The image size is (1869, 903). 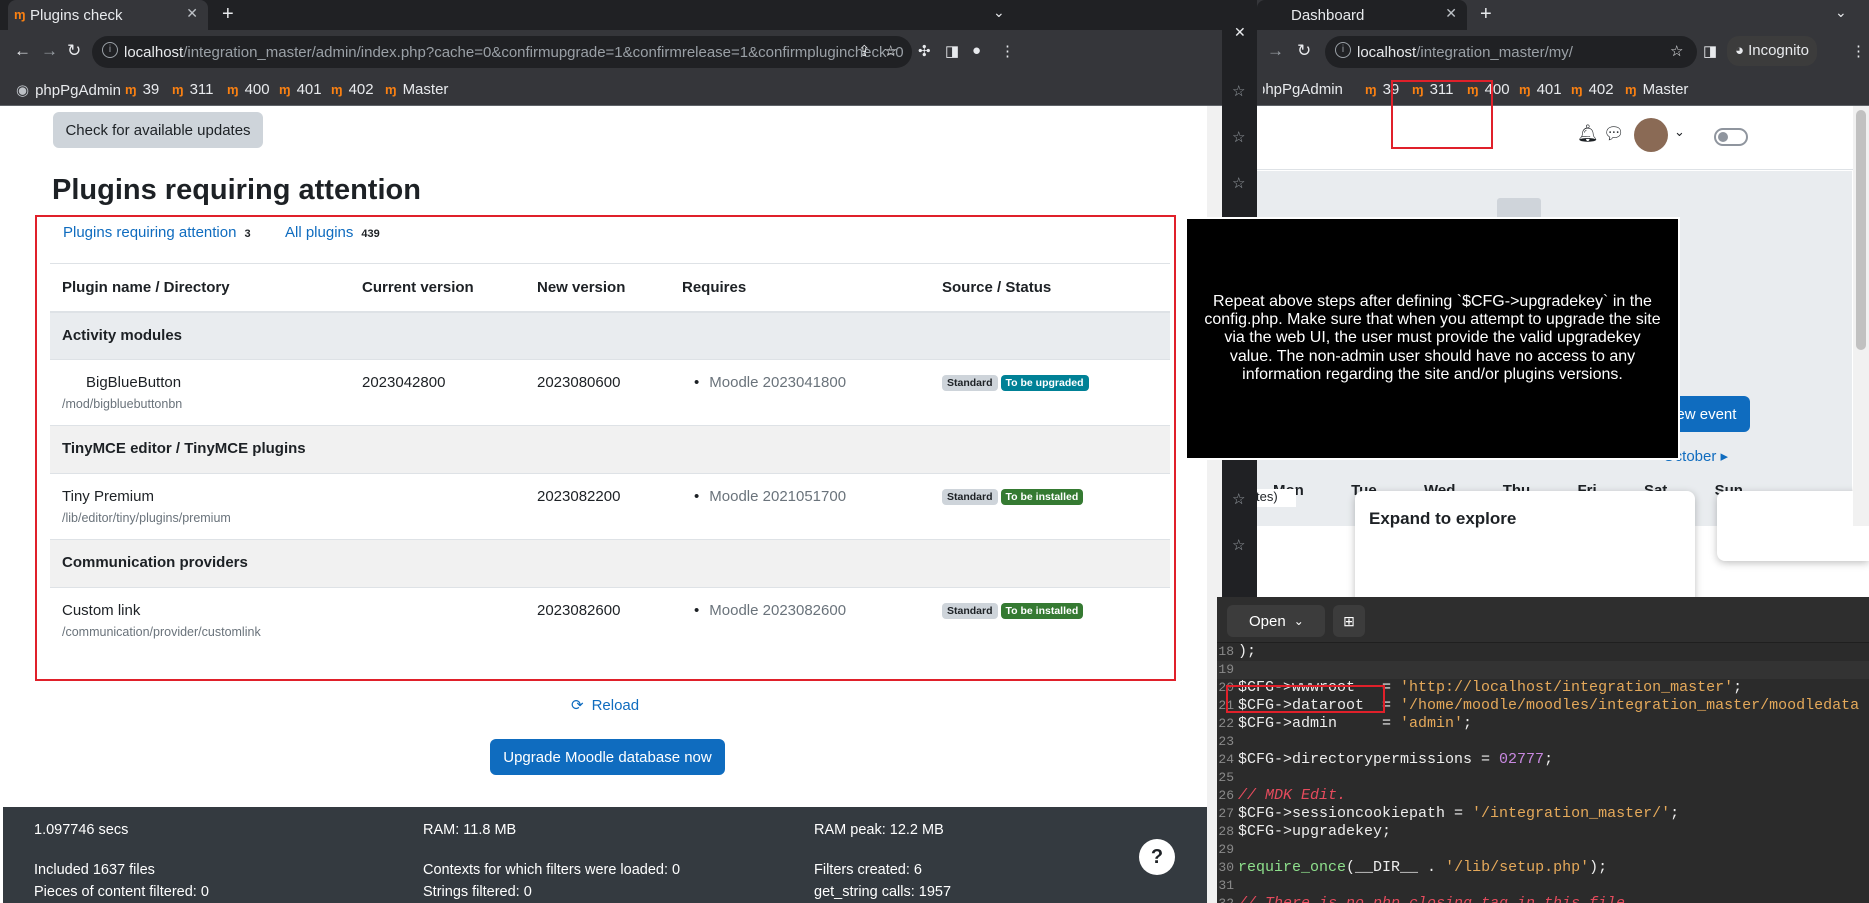 I want to click on notifications-bell-icon: 🔔︎, so click(x=1588, y=134).